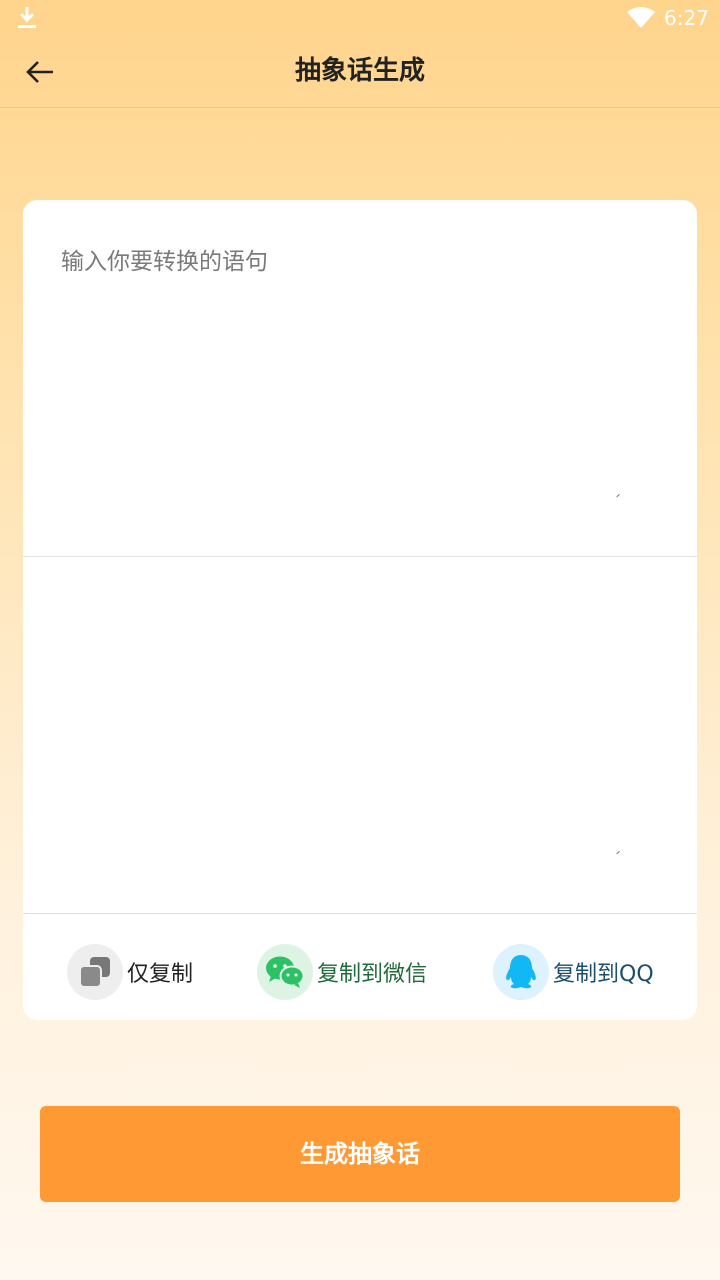 The height and width of the screenshot is (1280, 720). What do you see at coordinates (360, 18) in the screenshot?
I see `status-bar: 6:27` at bounding box center [360, 18].